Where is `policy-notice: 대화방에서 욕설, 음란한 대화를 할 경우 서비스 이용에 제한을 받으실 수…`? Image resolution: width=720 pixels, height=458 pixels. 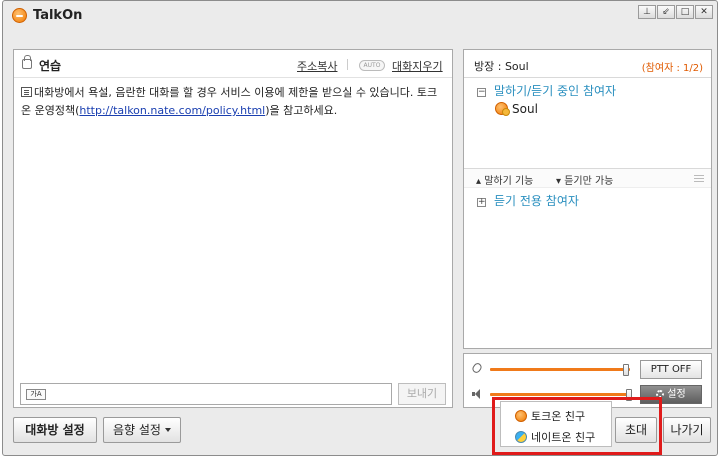
policy-notice: 대화방에서 욕설, 음란한 대화를 할 경우 서비스 이용에 제한을 받으실 수… is located at coordinates (233, 102).